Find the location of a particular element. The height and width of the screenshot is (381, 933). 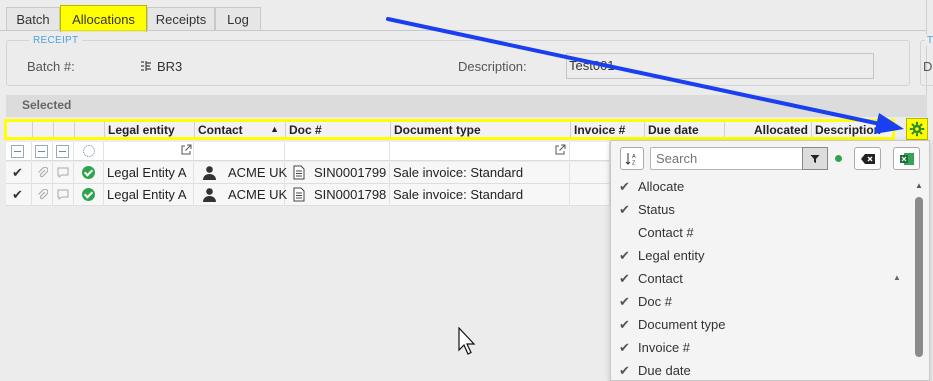

tab-log: Log is located at coordinates (238, 19).